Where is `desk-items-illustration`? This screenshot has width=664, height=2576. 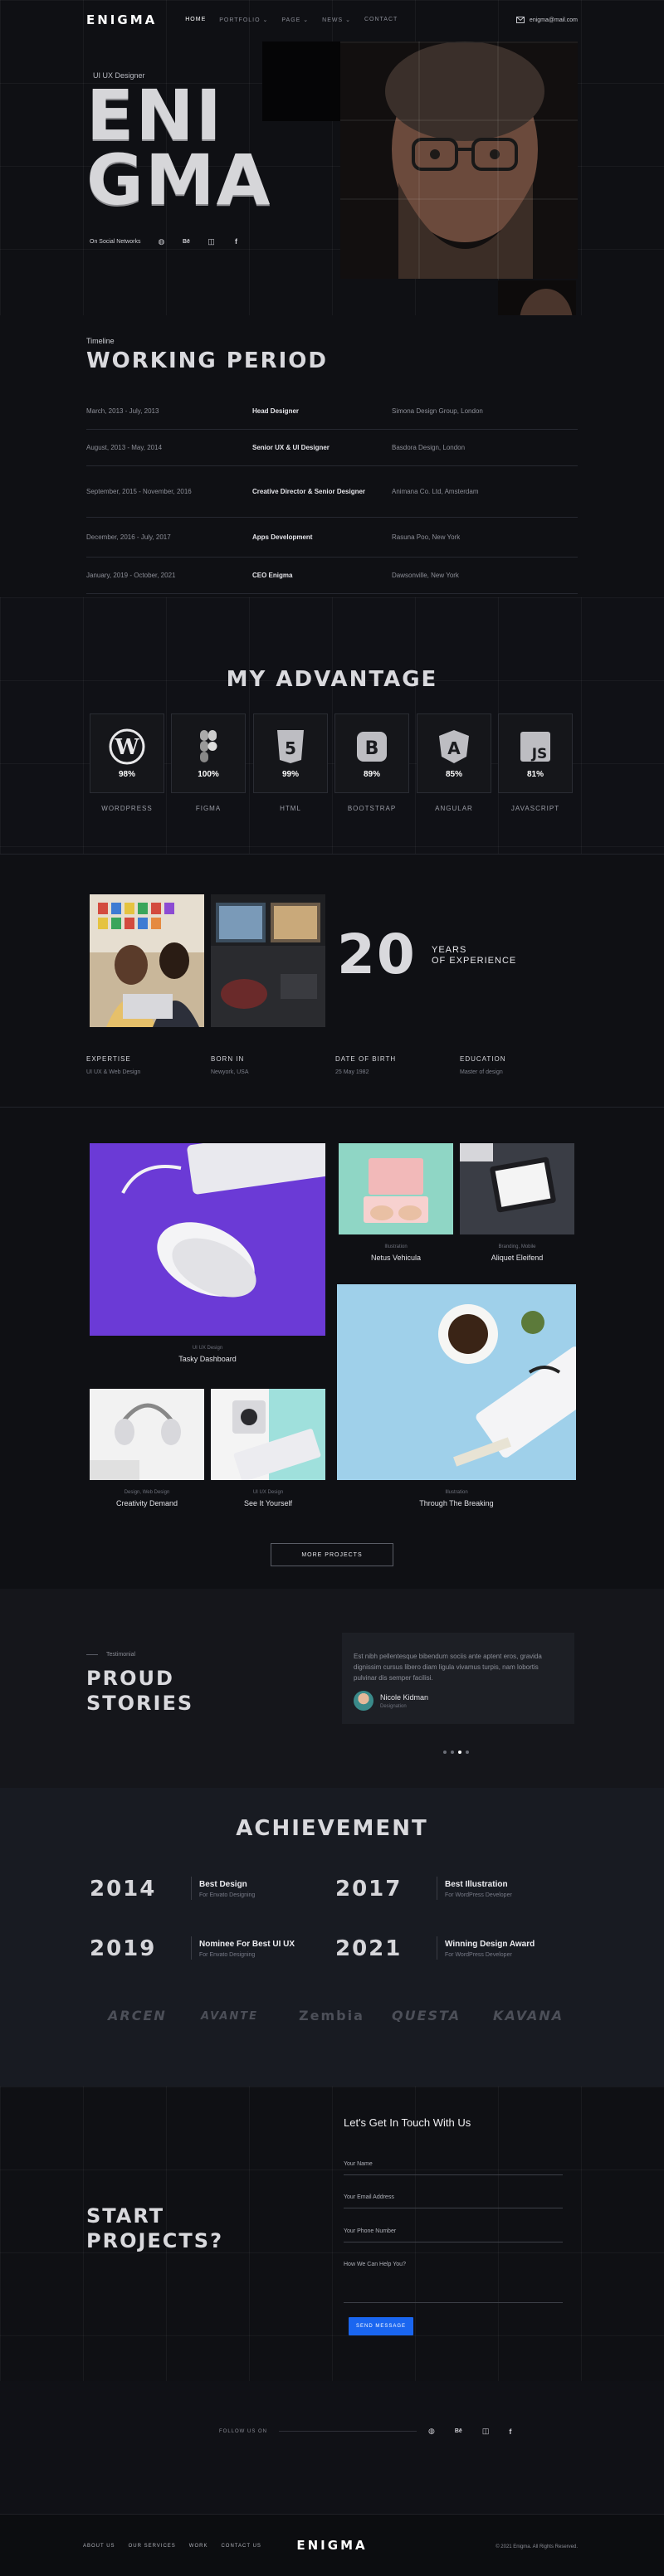 desk-items-illustration is located at coordinates (268, 1434).